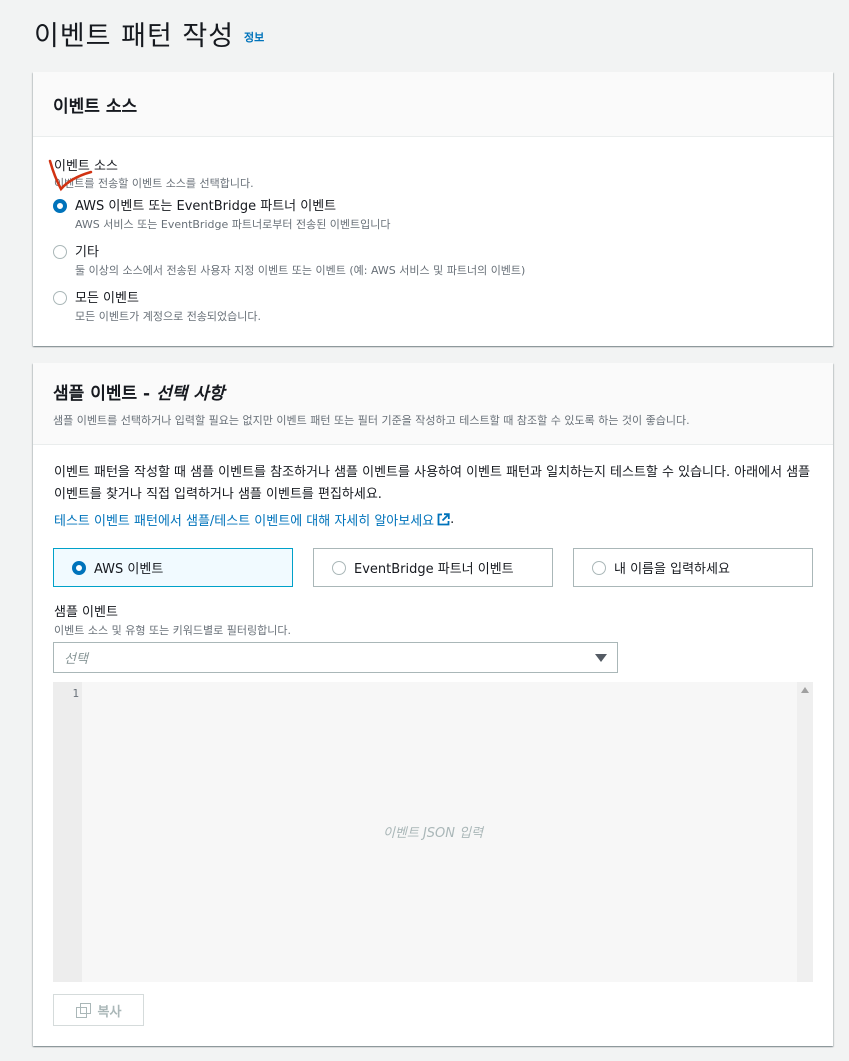  Describe the element at coordinates (206, 206) in the screenshot. I see `radio-label: AWS 이벤트 또는 EventBridge 파트너 이벤트` at that location.